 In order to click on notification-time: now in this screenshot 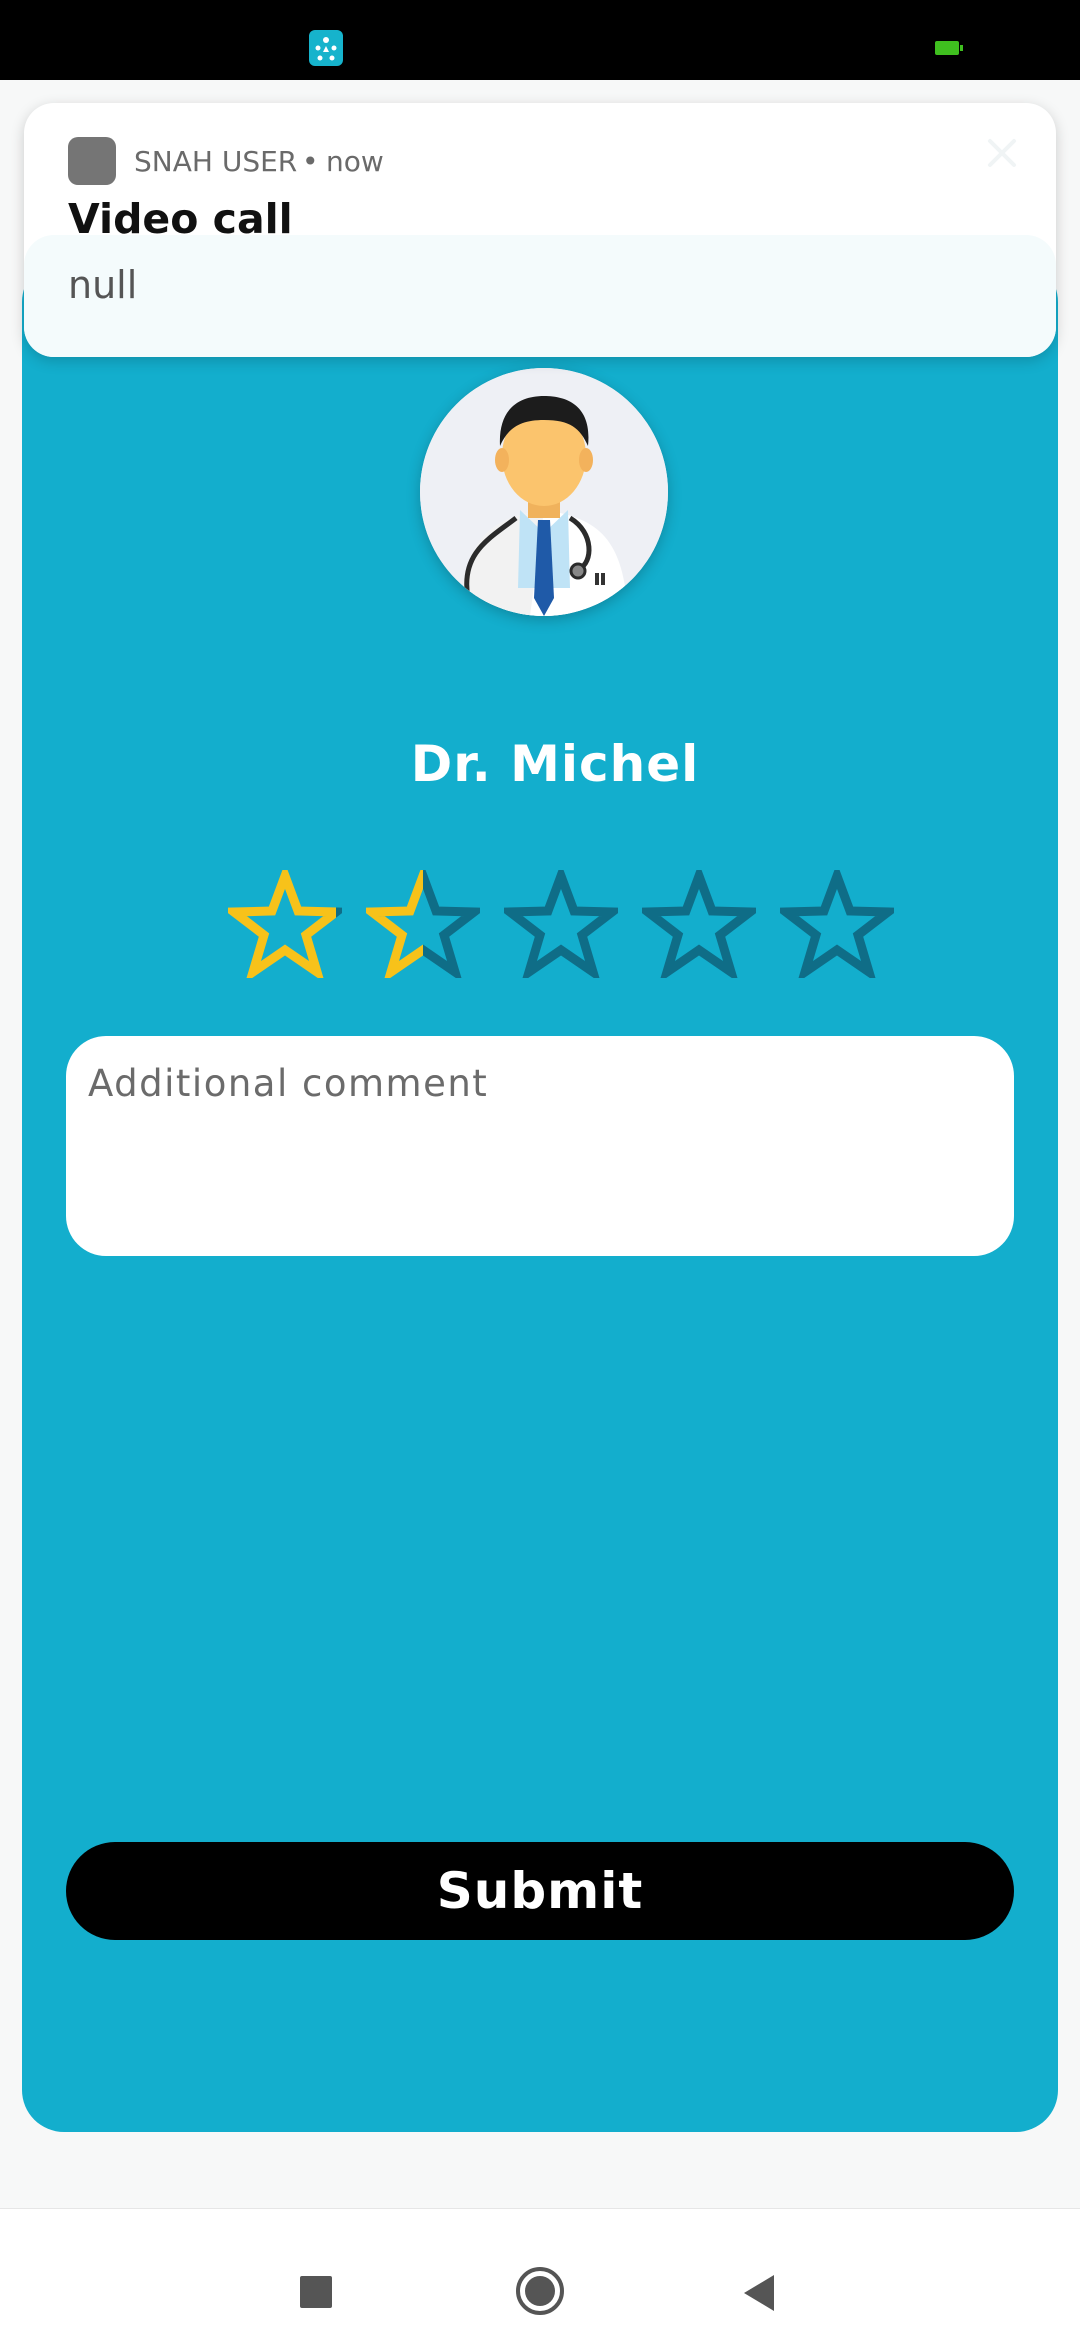, I will do `click(355, 161)`.